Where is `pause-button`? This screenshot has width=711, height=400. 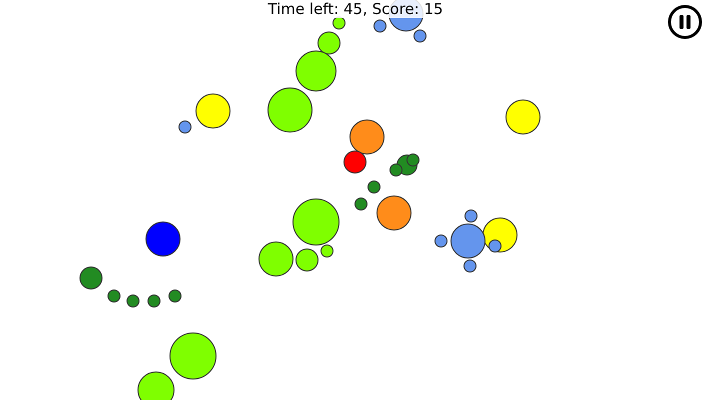 pause-button is located at coordinates (685, 22).